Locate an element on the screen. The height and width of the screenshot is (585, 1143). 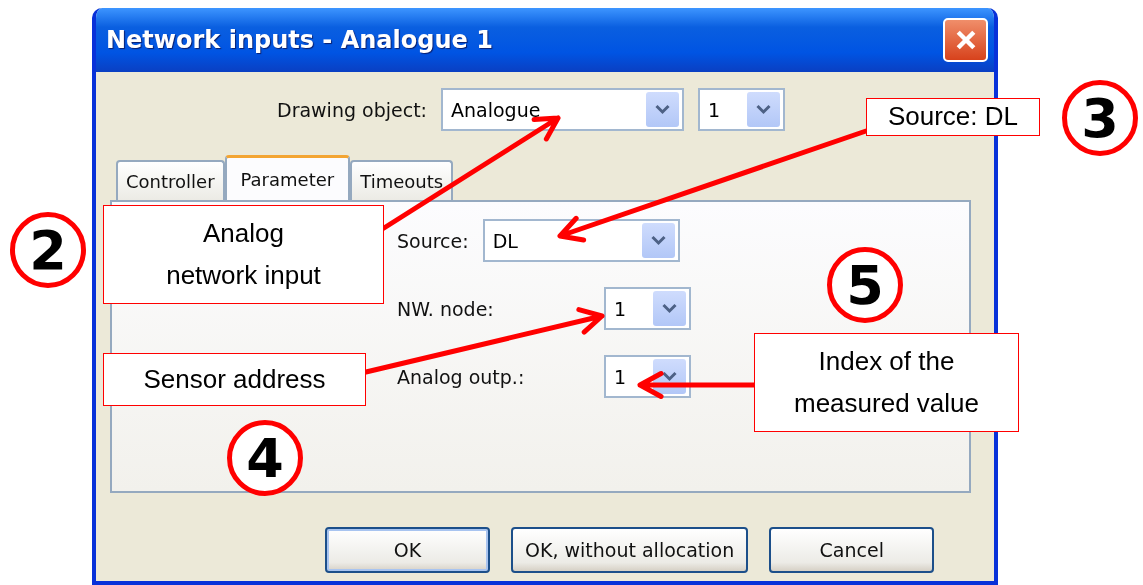
callout-line: measured value is located at coordinates (886, 403).